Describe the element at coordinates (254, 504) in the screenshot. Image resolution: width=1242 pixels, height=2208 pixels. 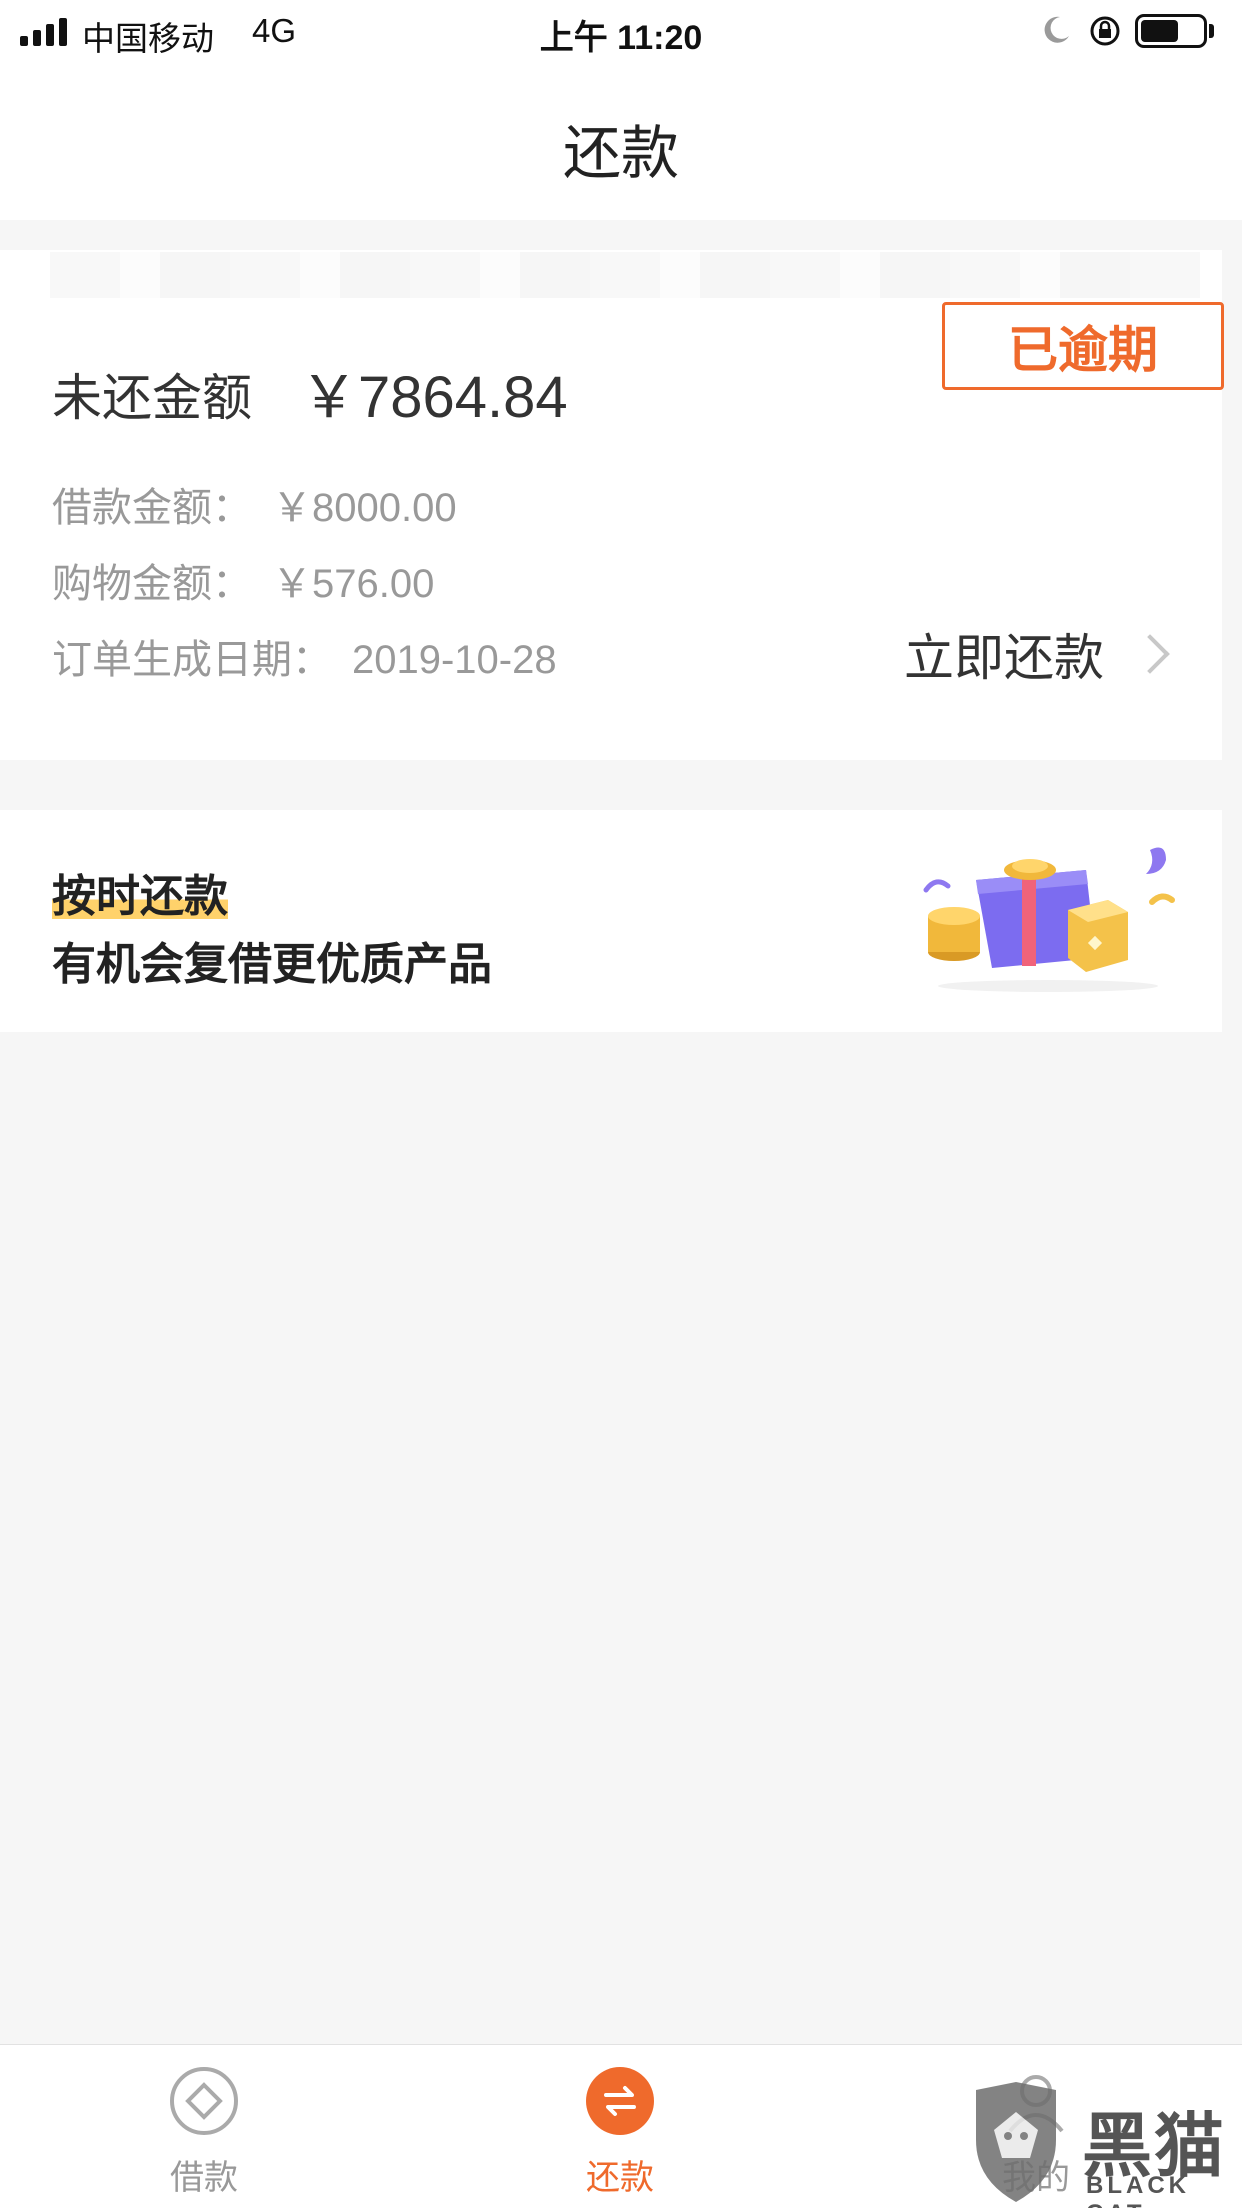
I see `loan-amount-row: 借款金额： ￥8000.00` at that location.